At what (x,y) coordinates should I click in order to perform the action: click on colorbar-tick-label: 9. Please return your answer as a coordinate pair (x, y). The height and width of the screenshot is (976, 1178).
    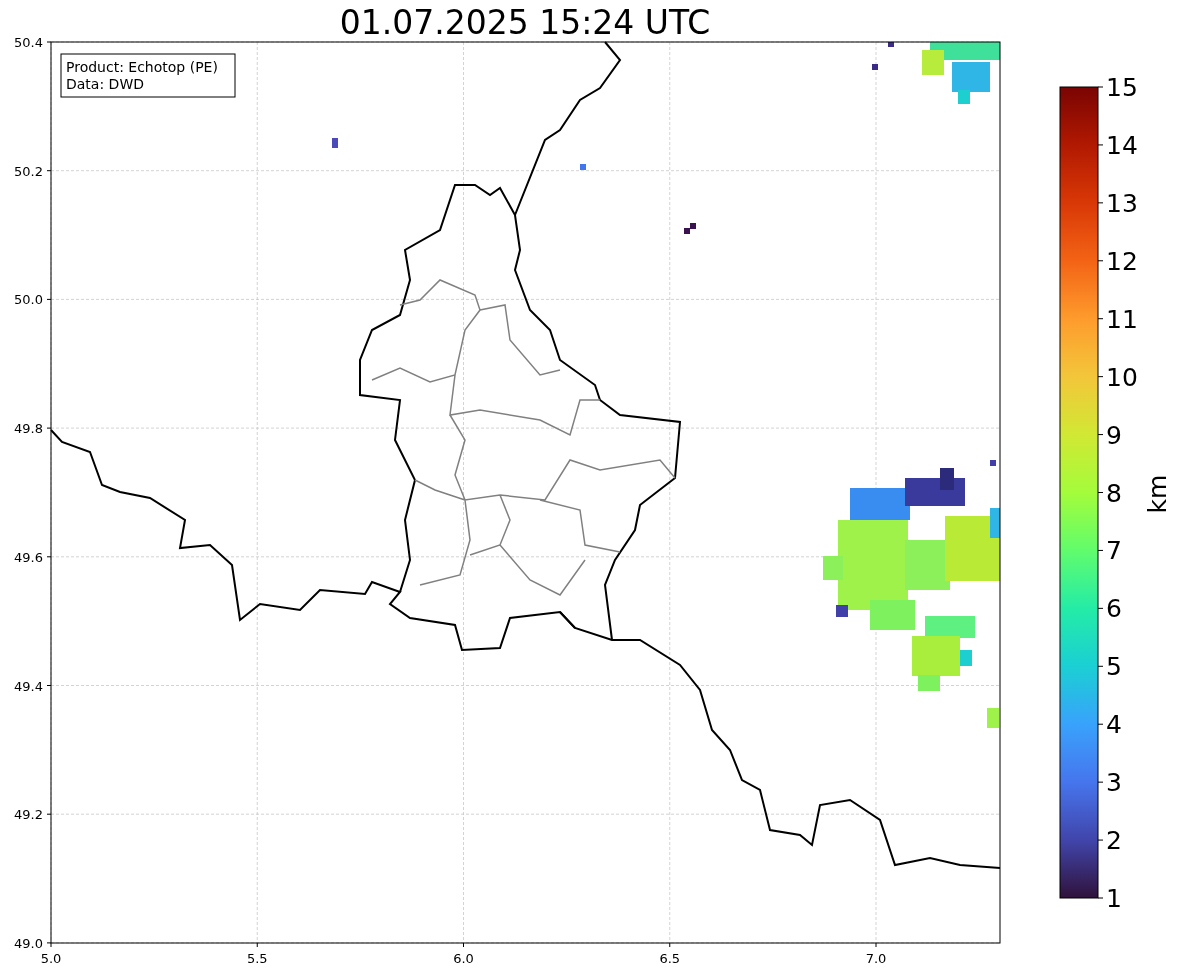
    Looking at the image, I should click on (1114, 435).